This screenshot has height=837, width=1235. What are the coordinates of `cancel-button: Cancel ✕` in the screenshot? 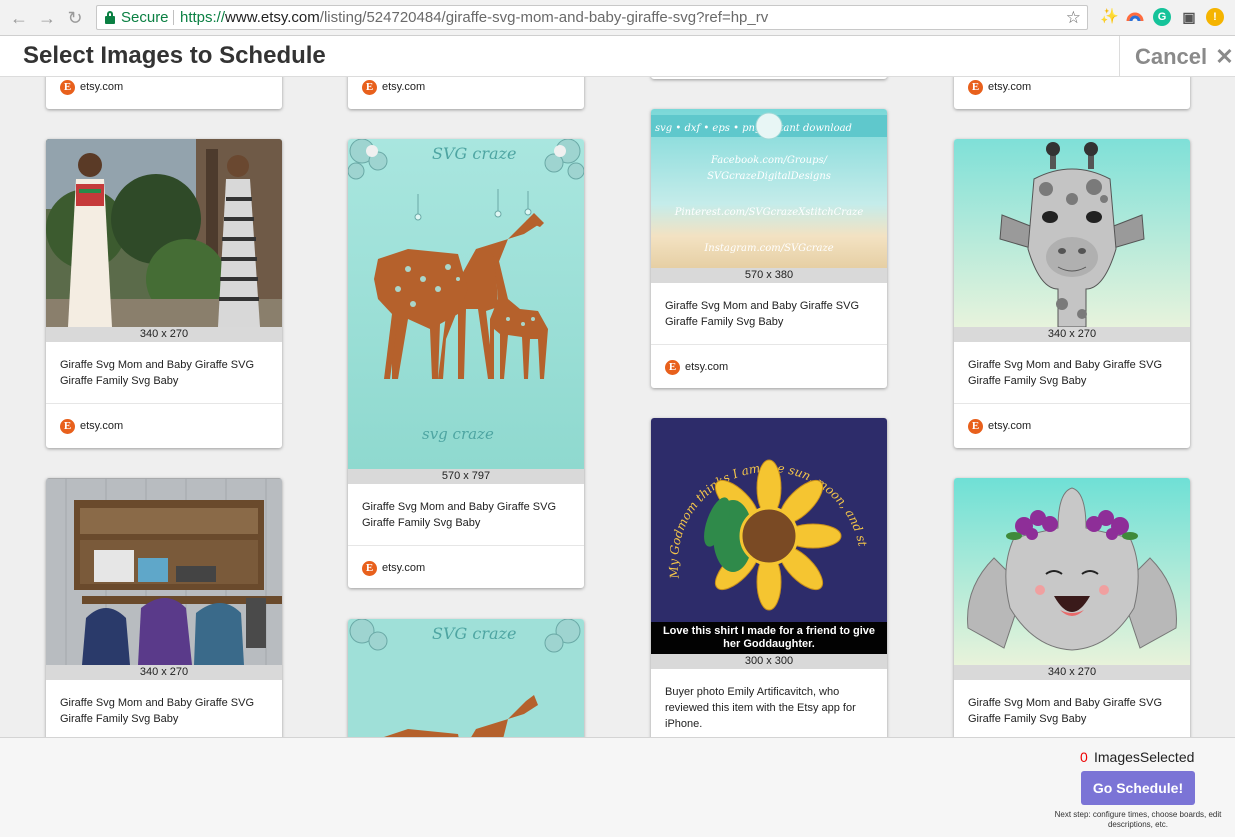 It's located at (1177, 56).